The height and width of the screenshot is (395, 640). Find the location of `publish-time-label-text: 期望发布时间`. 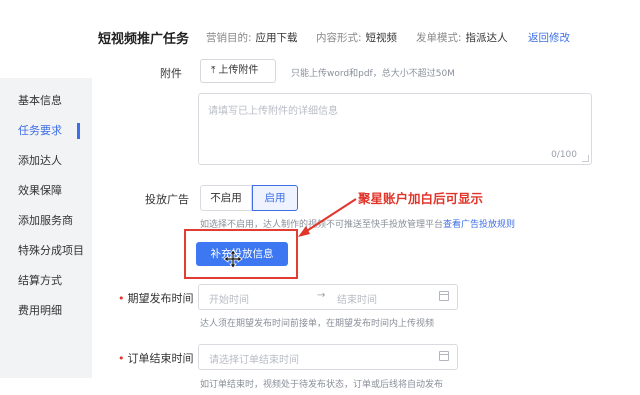

publish-time-label-text: 期望发布时间 is located at coordinates (160, 298).